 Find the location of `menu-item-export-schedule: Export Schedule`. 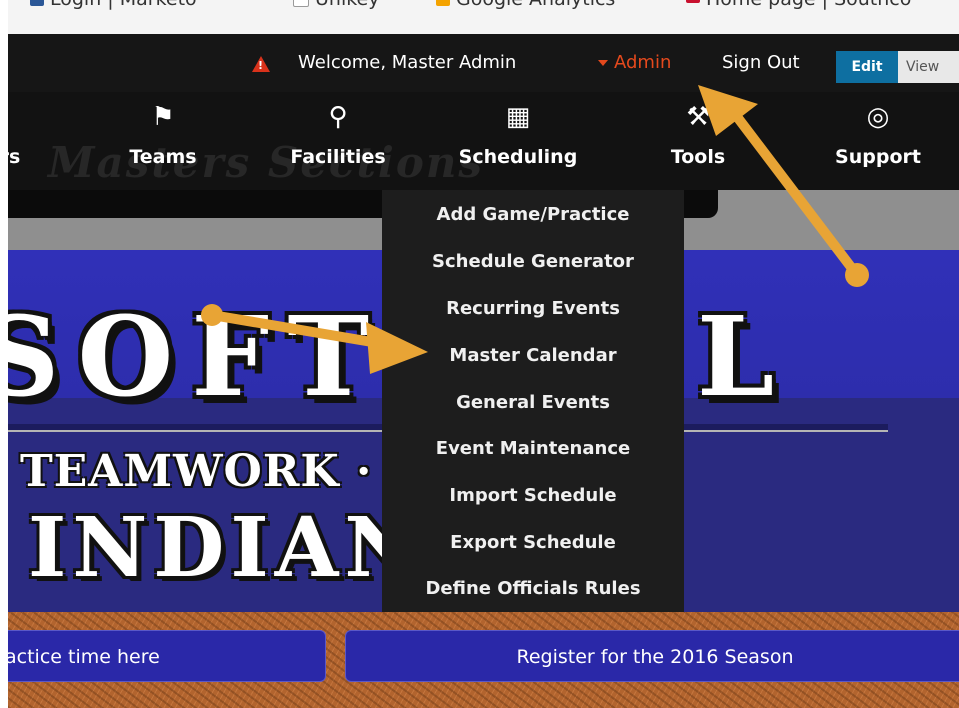

menu-item-export-schedule: Export Schedule is located at coordinates (533, 542).